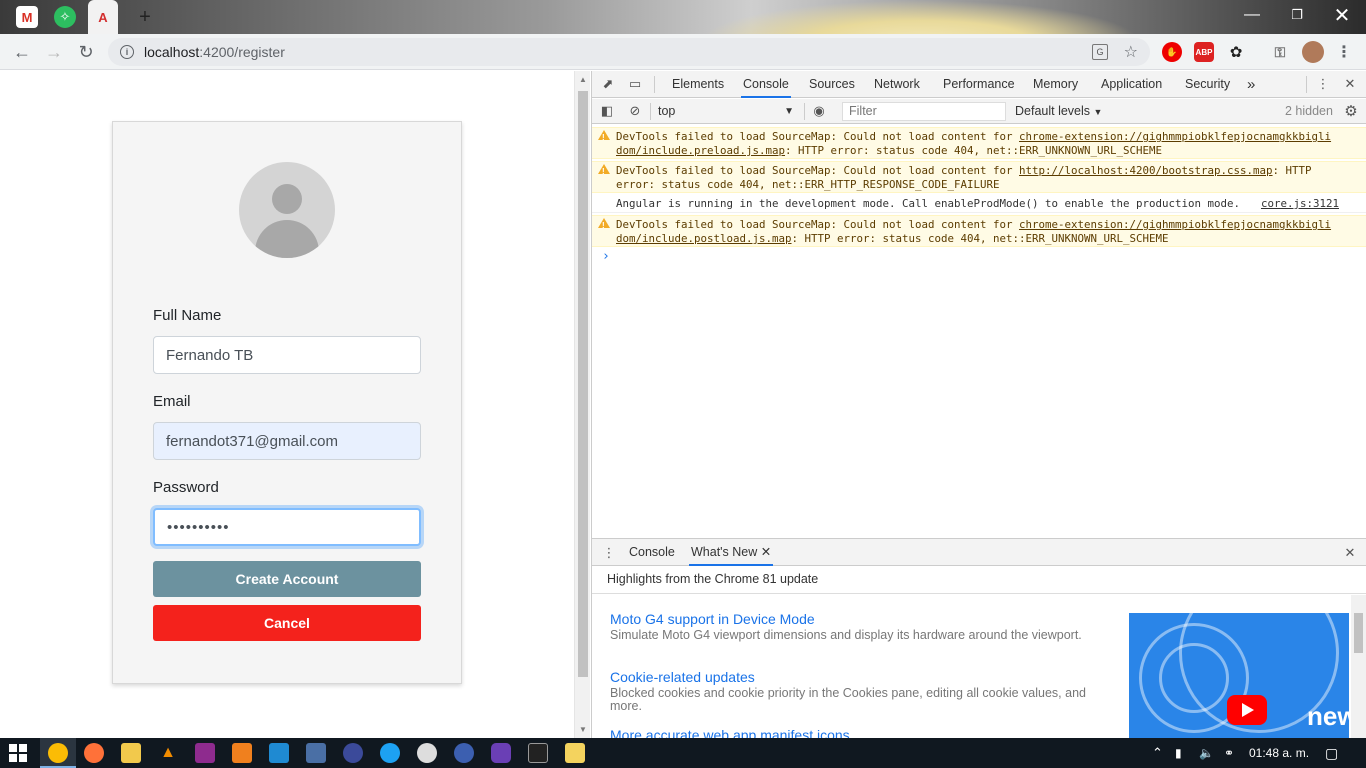 This screenshot has width=1366, height=768. What do you see at coordinates (205, 753) in the screenshot?
I see `winrar-icon` at bounding box center [205, 753].